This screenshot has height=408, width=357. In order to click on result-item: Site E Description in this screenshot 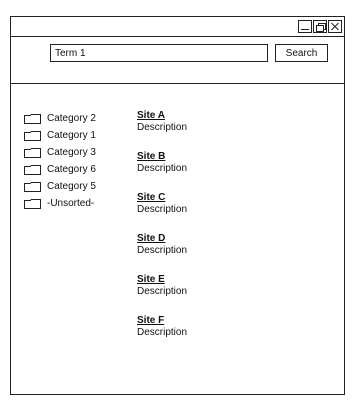, I will do `click(162, 294)`.